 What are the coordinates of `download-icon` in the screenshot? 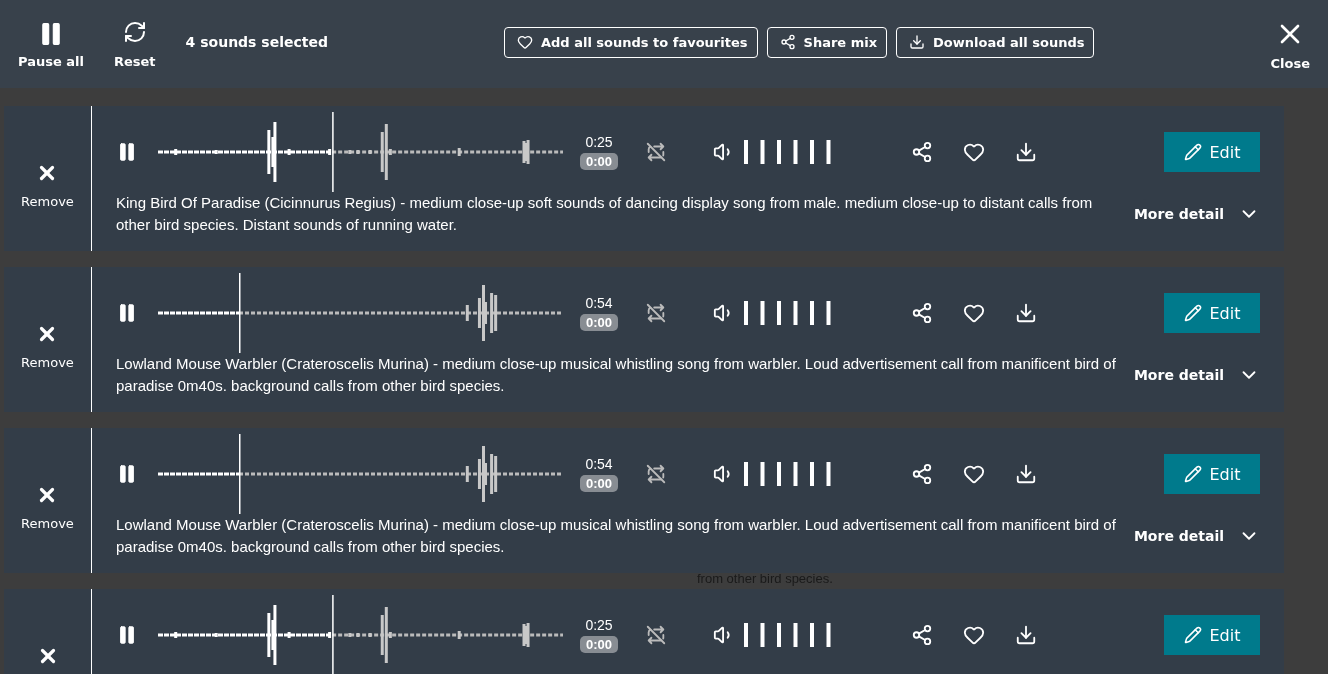 It's located at (917, 42).